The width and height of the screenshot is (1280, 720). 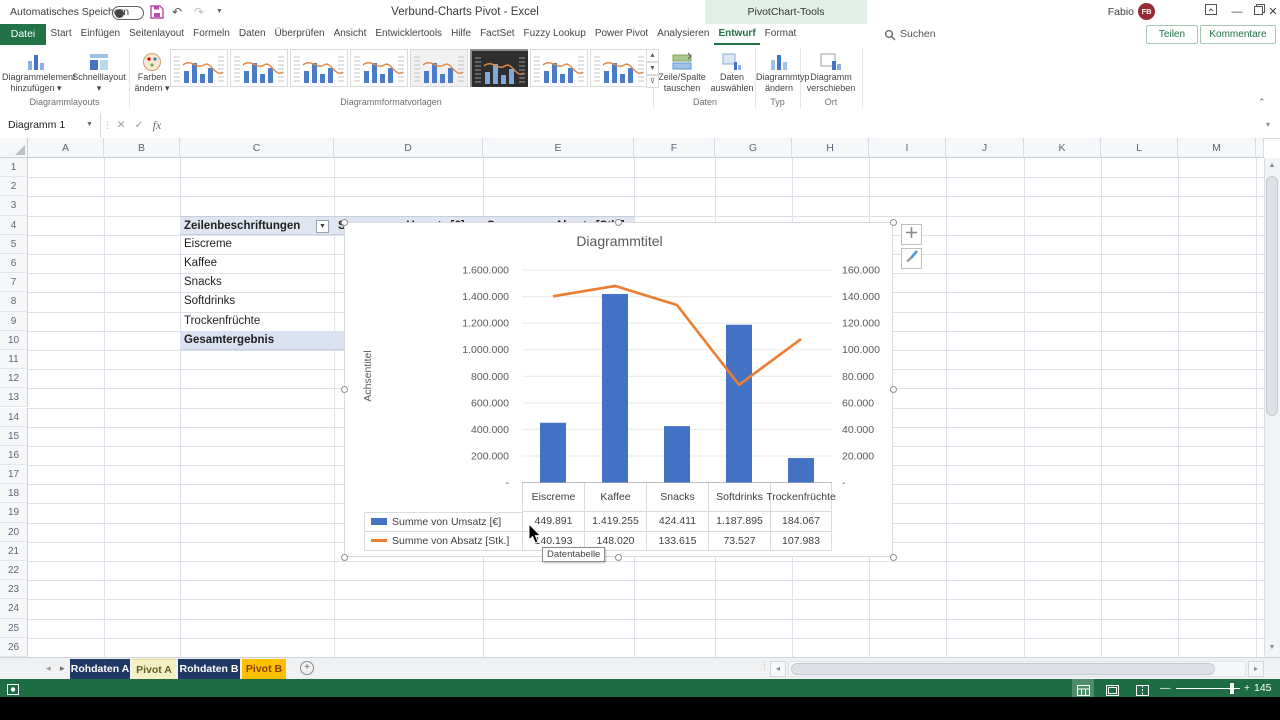 I want to click on row-header-17: 17, so click(x=14, y=475).